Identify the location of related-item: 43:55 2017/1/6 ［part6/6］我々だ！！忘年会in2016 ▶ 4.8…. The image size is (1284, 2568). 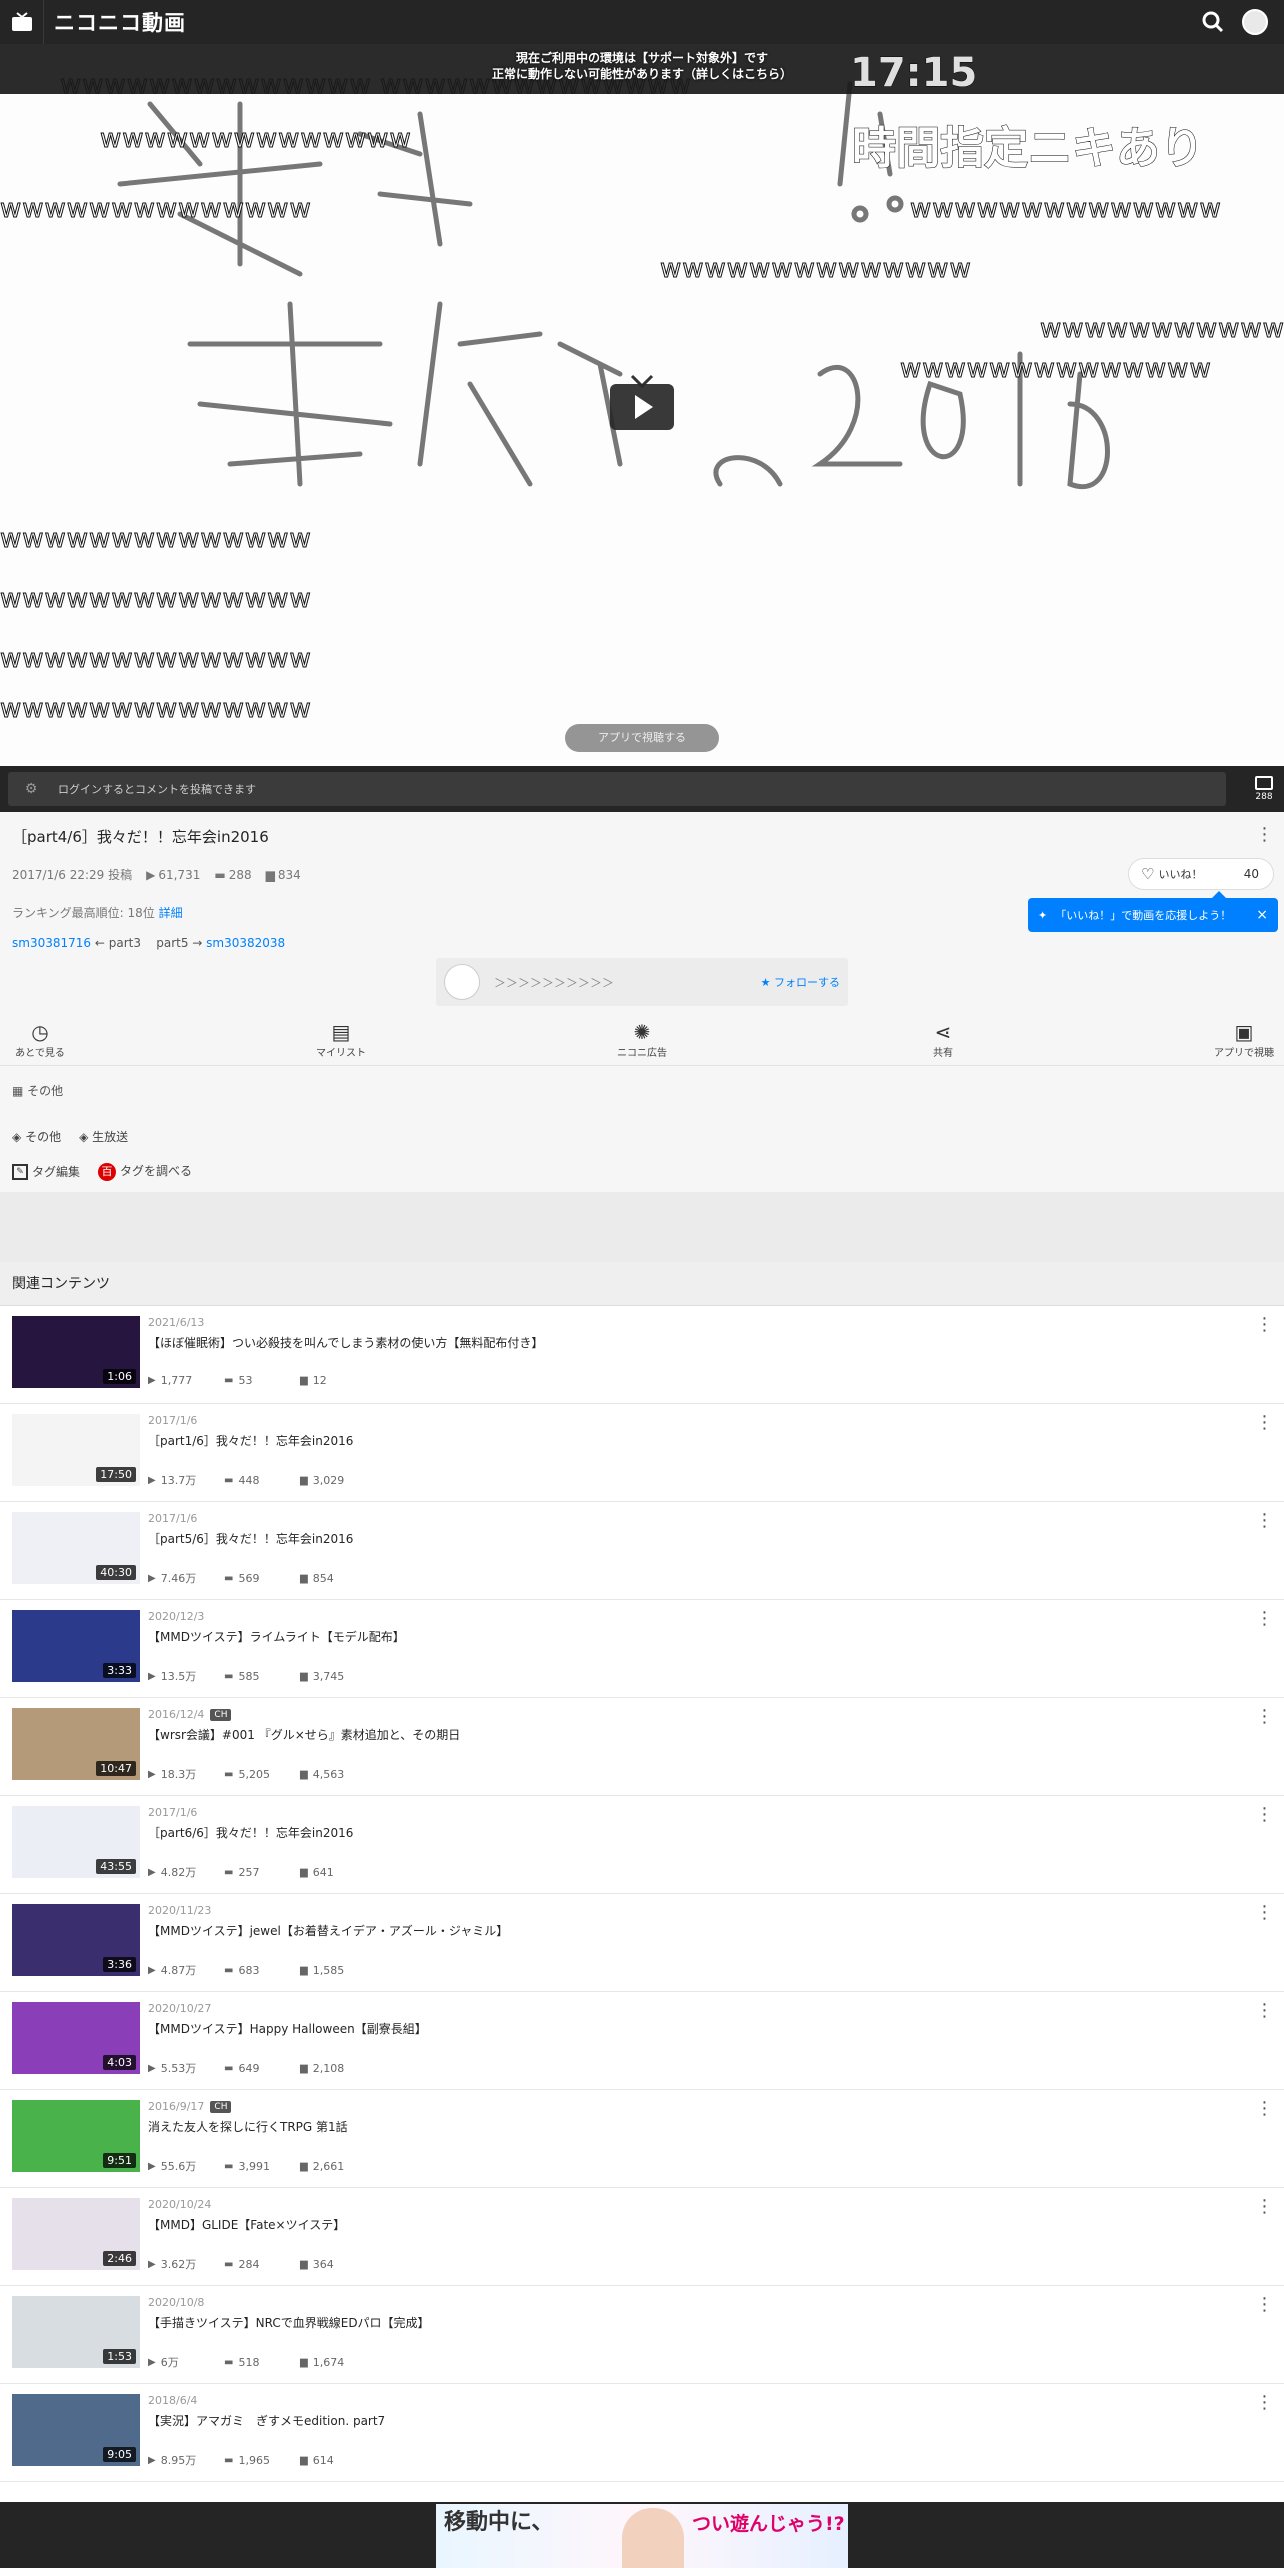
(642, 1845).